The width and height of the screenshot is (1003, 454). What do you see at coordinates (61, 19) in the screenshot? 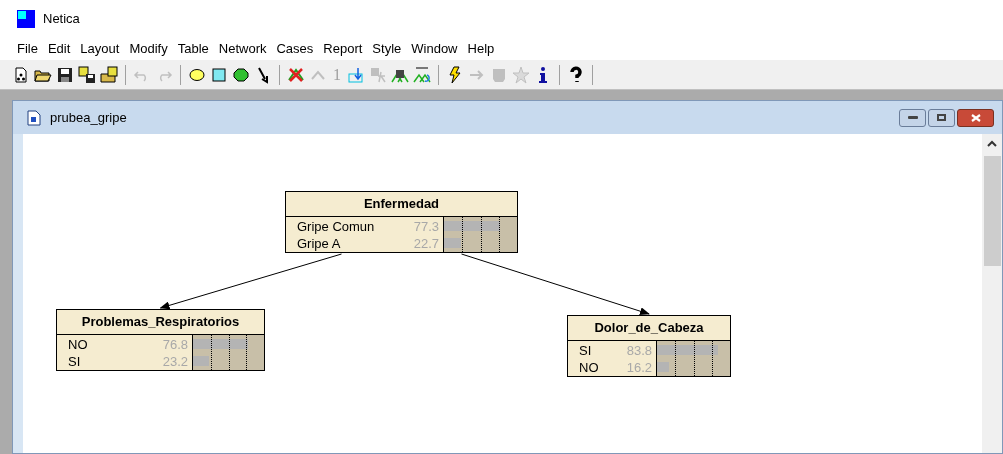
I see `window-title: Netica` at bounding box center [61, 19].